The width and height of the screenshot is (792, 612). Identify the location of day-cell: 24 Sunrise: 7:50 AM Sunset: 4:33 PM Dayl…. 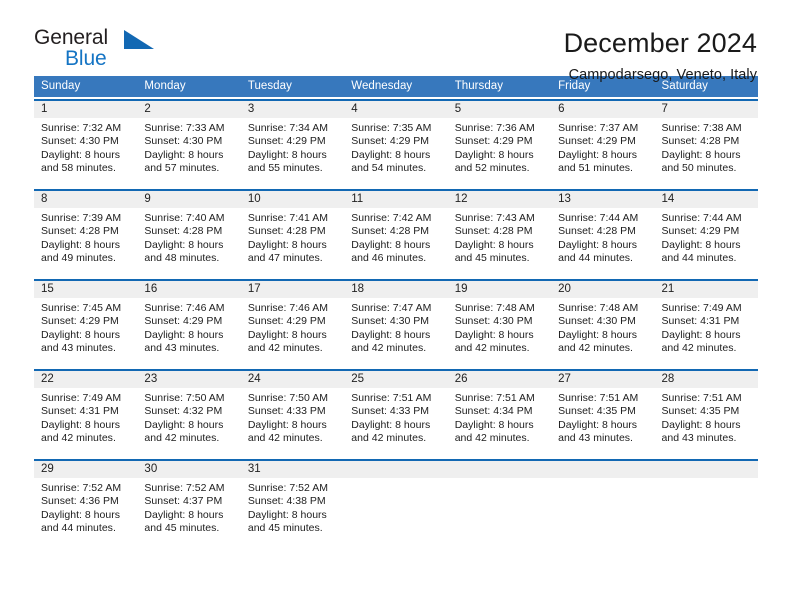
(292, 414).